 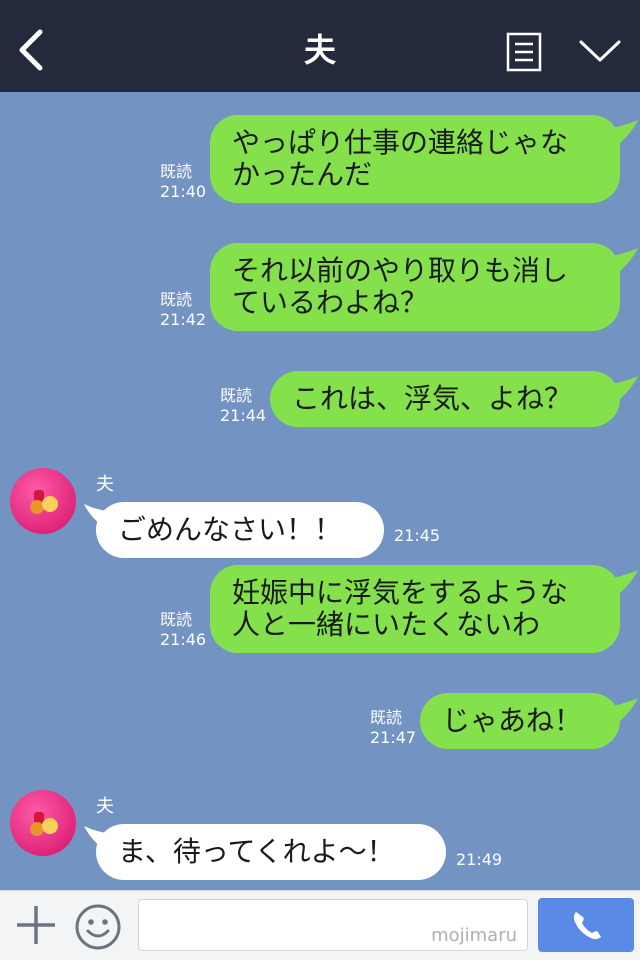 I want to click on call-button, so click(x=586, y=925).